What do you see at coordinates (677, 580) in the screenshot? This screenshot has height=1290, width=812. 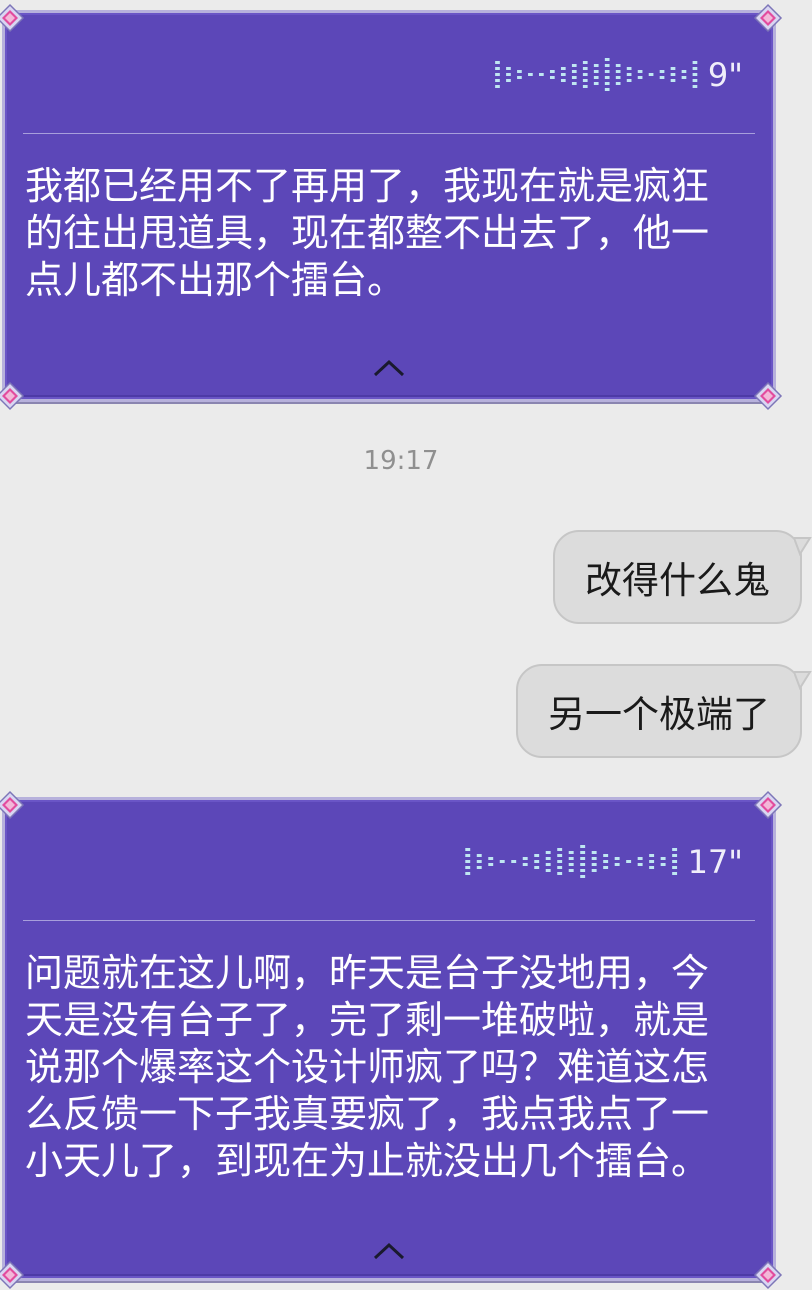 I see `message-text: 改得什么鬼` at bounding box center [677, 580].